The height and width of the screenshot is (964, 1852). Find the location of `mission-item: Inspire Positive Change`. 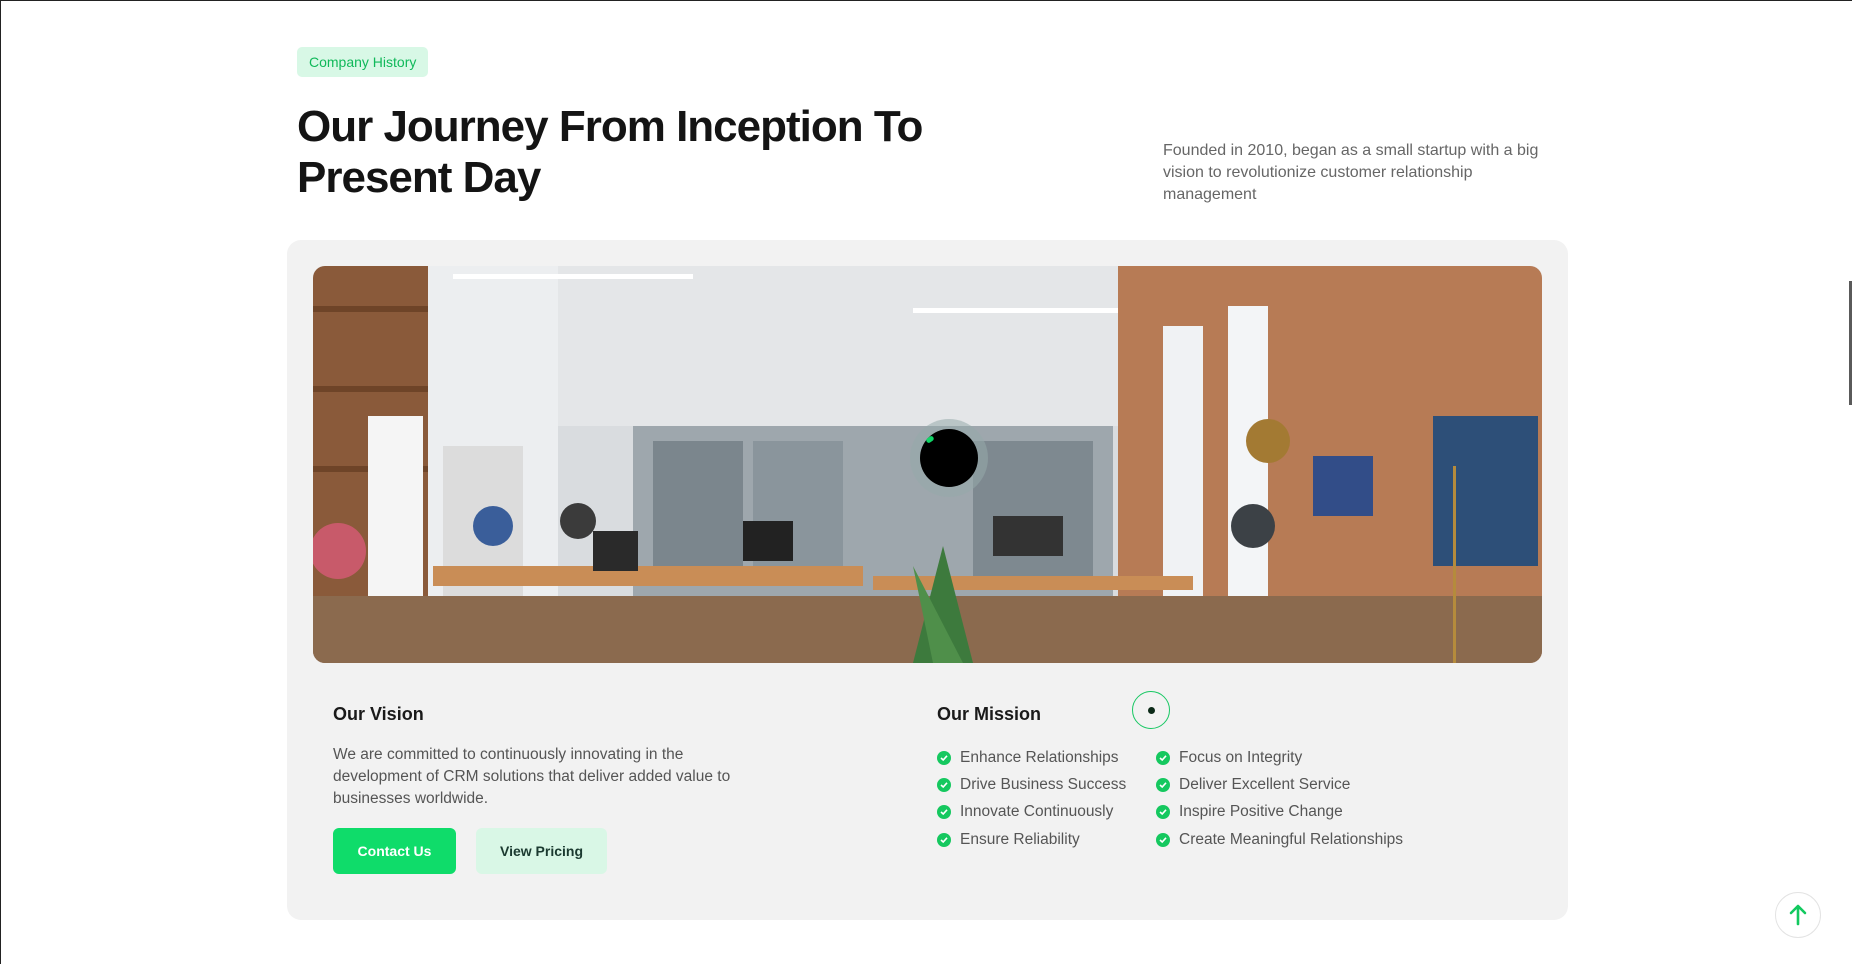

mission-item: Inspire Positive Change is located at coordinates (1279, 812).